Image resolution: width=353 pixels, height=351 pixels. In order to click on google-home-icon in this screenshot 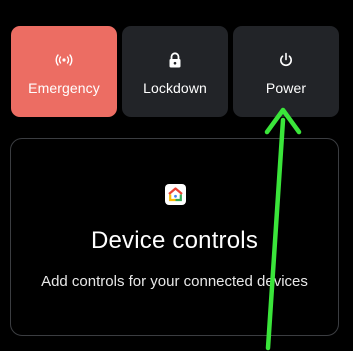, I will do `click(175, 194)`.